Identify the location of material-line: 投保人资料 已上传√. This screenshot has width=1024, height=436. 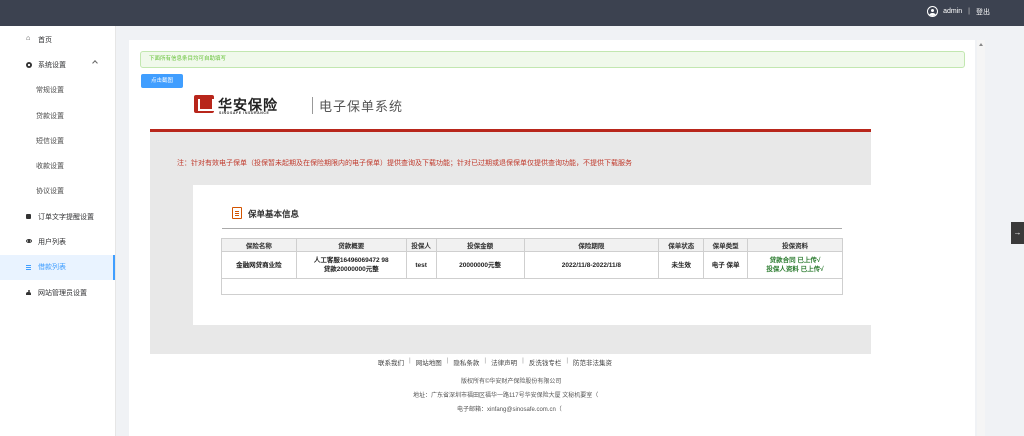
(795, 269).